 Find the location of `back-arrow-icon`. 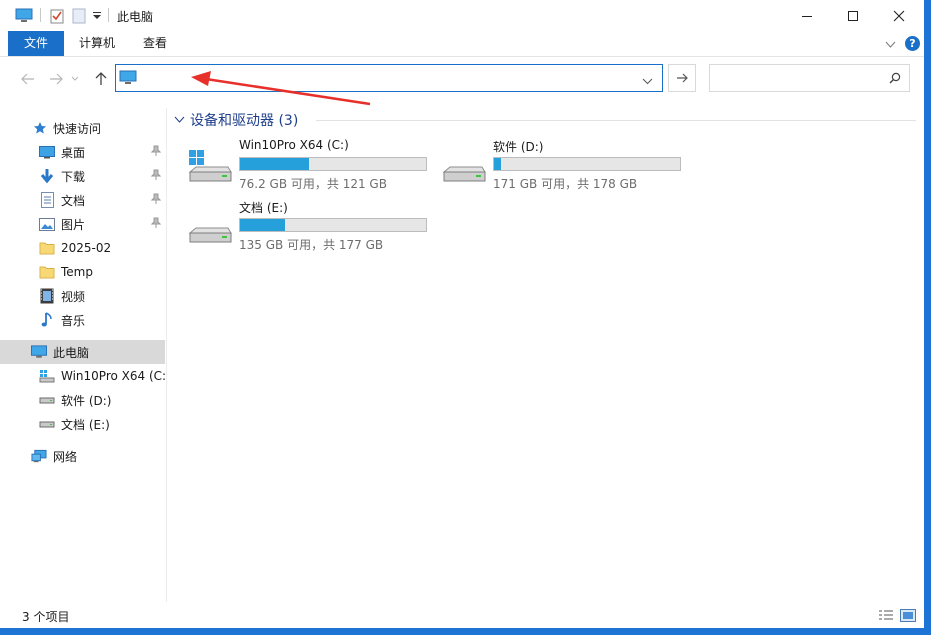

back-arrow-icon is located at coordinates (27, 79).